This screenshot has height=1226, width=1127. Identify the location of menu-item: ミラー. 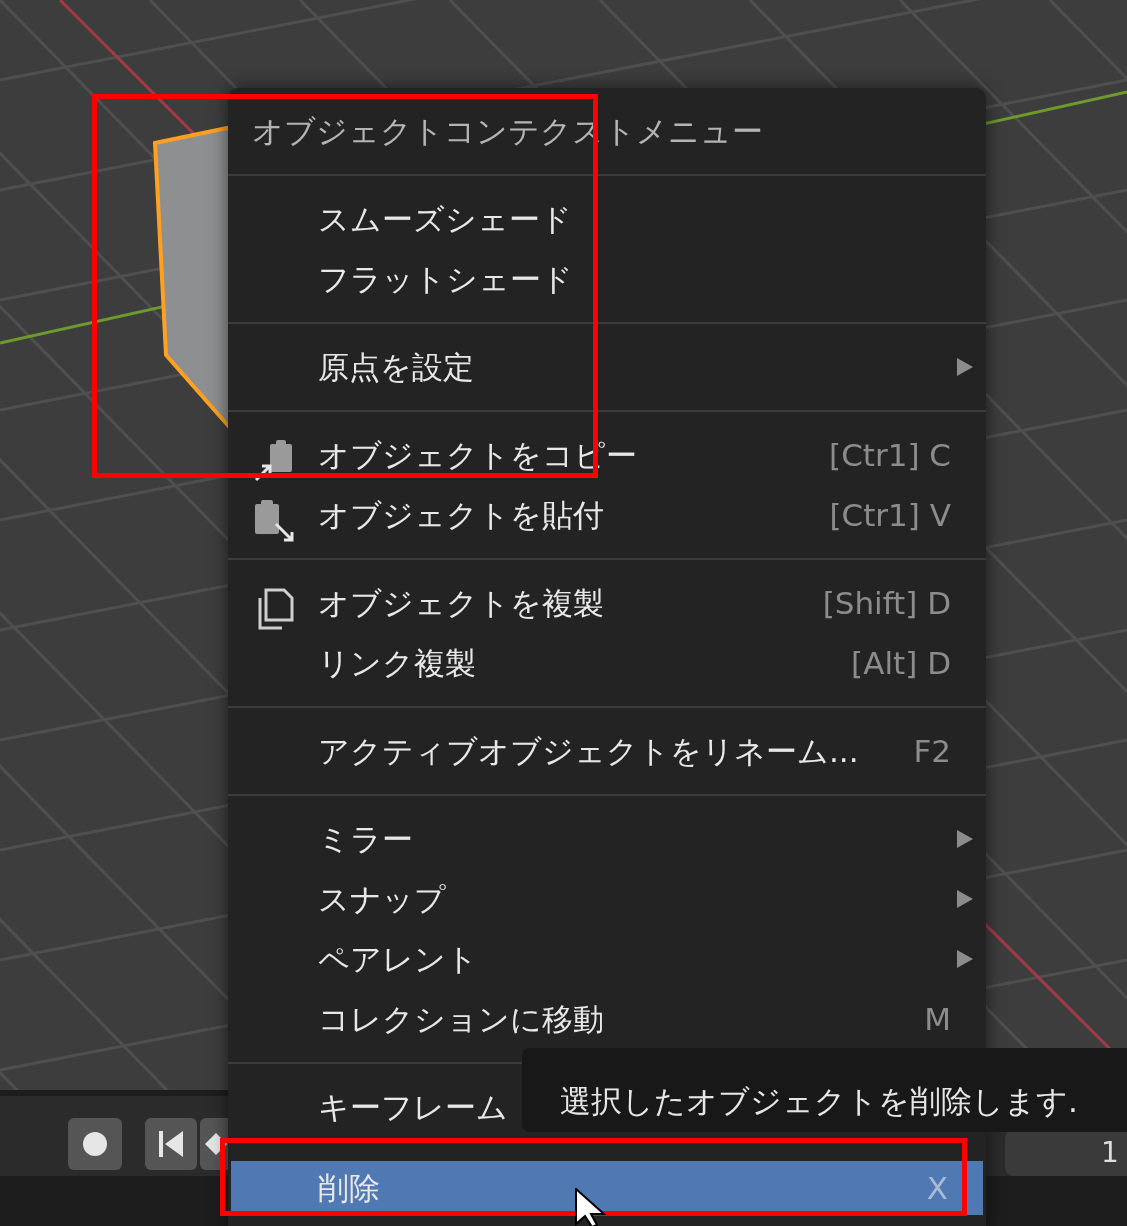
(607, 839).